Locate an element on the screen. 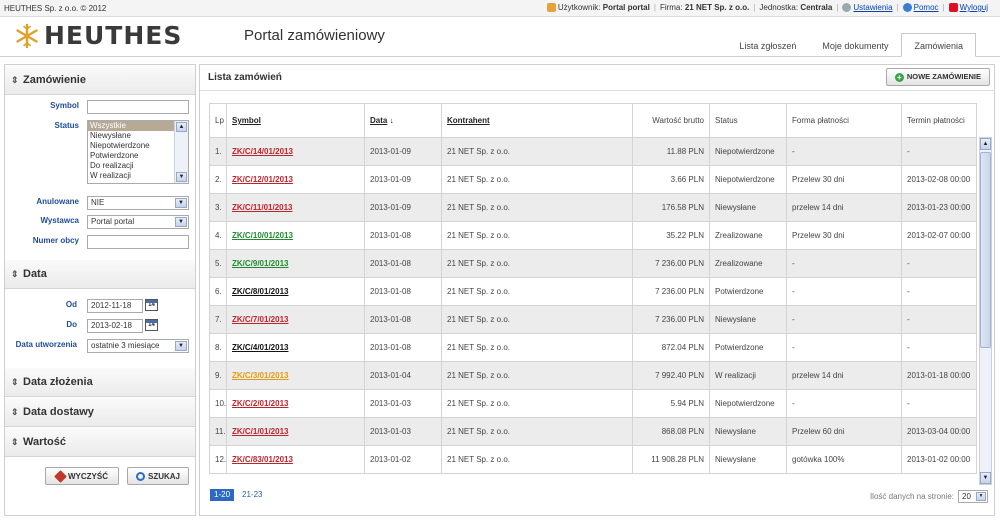  portal-title: Portal zamówieniowy is located at coordinates (314, 35).